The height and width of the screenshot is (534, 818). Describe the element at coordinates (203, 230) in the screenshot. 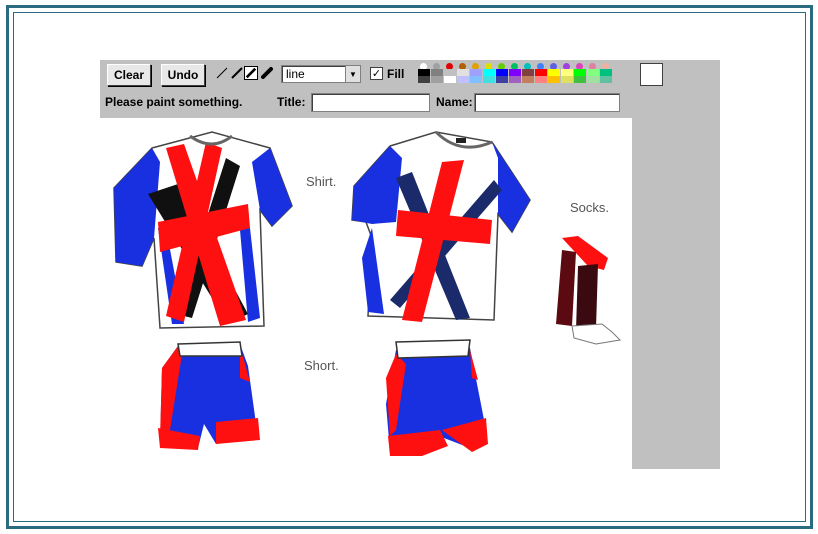

I see `shirt-front-drawing` at that location.